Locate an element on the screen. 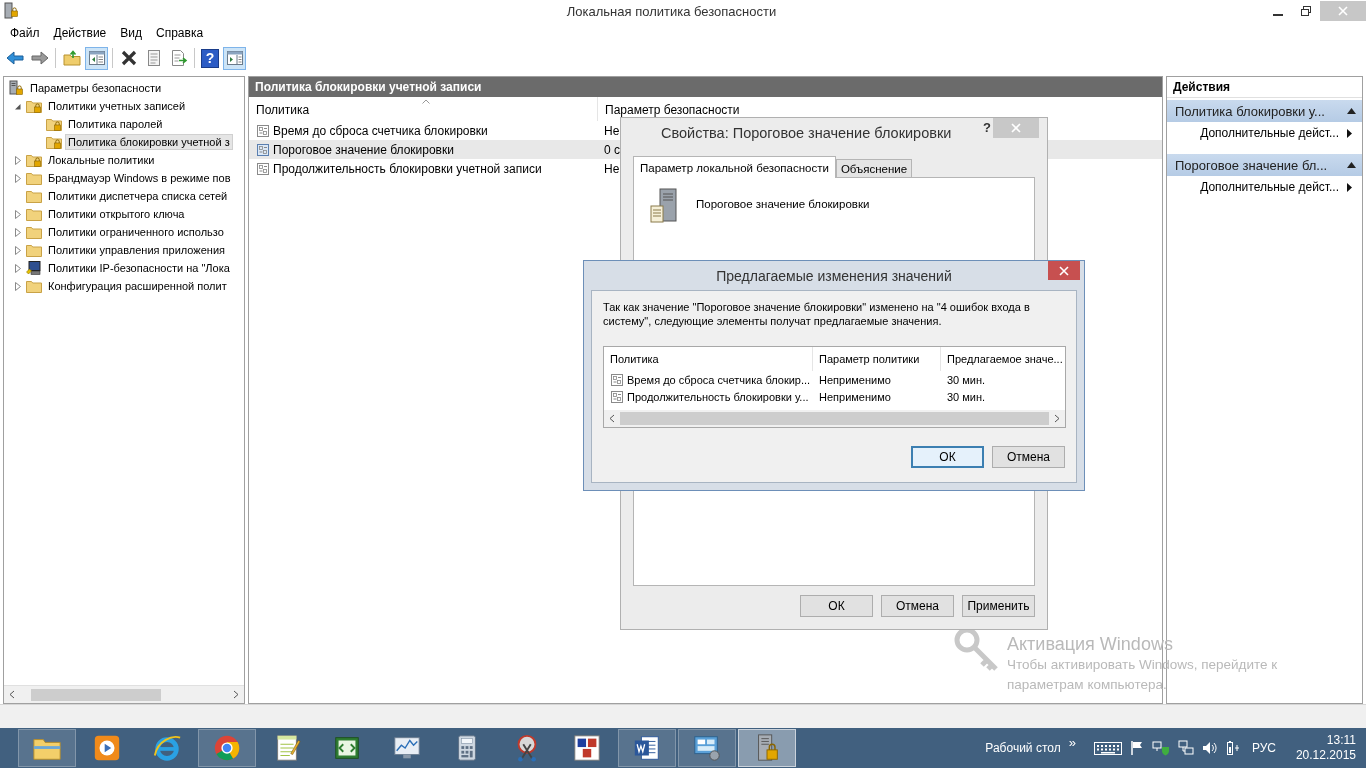  policy-name: Продолжительность блокировки учетной записи is located at coordinates (407, 168).